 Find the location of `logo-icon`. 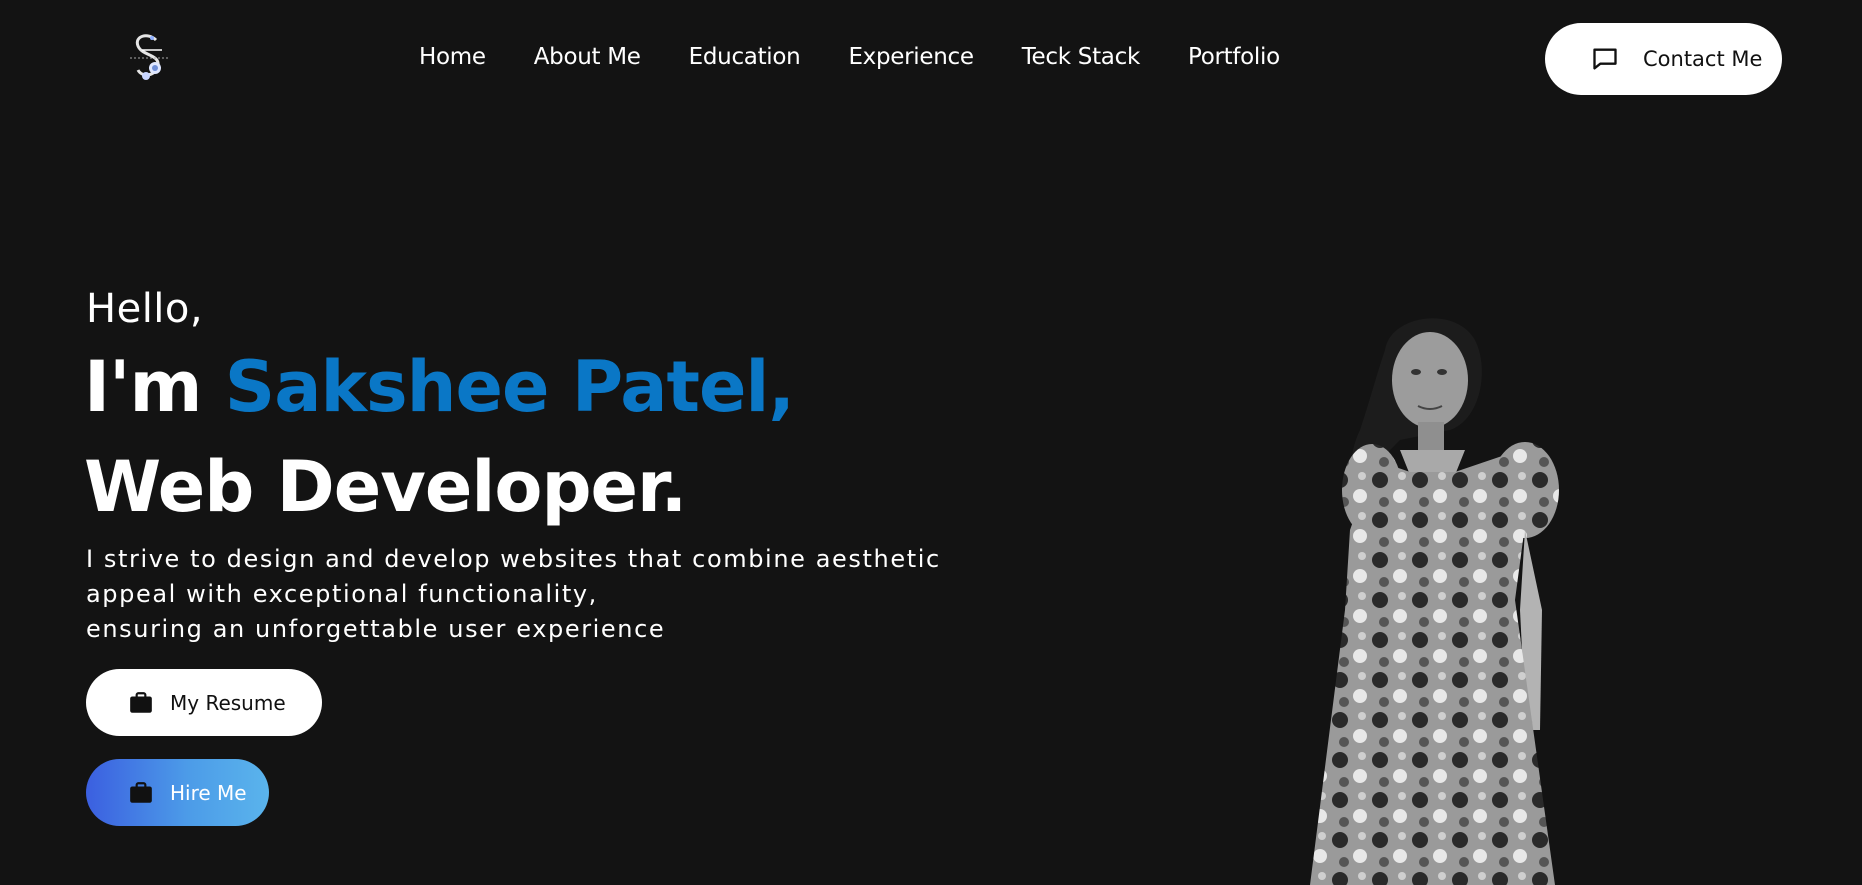

logo-icon is located at coordinates (149, 57).